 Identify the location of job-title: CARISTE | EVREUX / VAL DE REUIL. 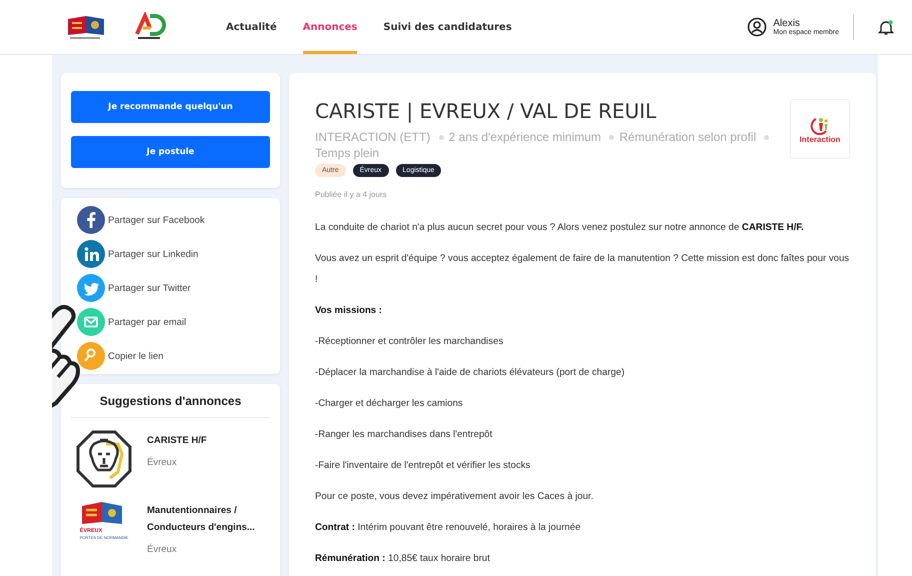
(486, 111).